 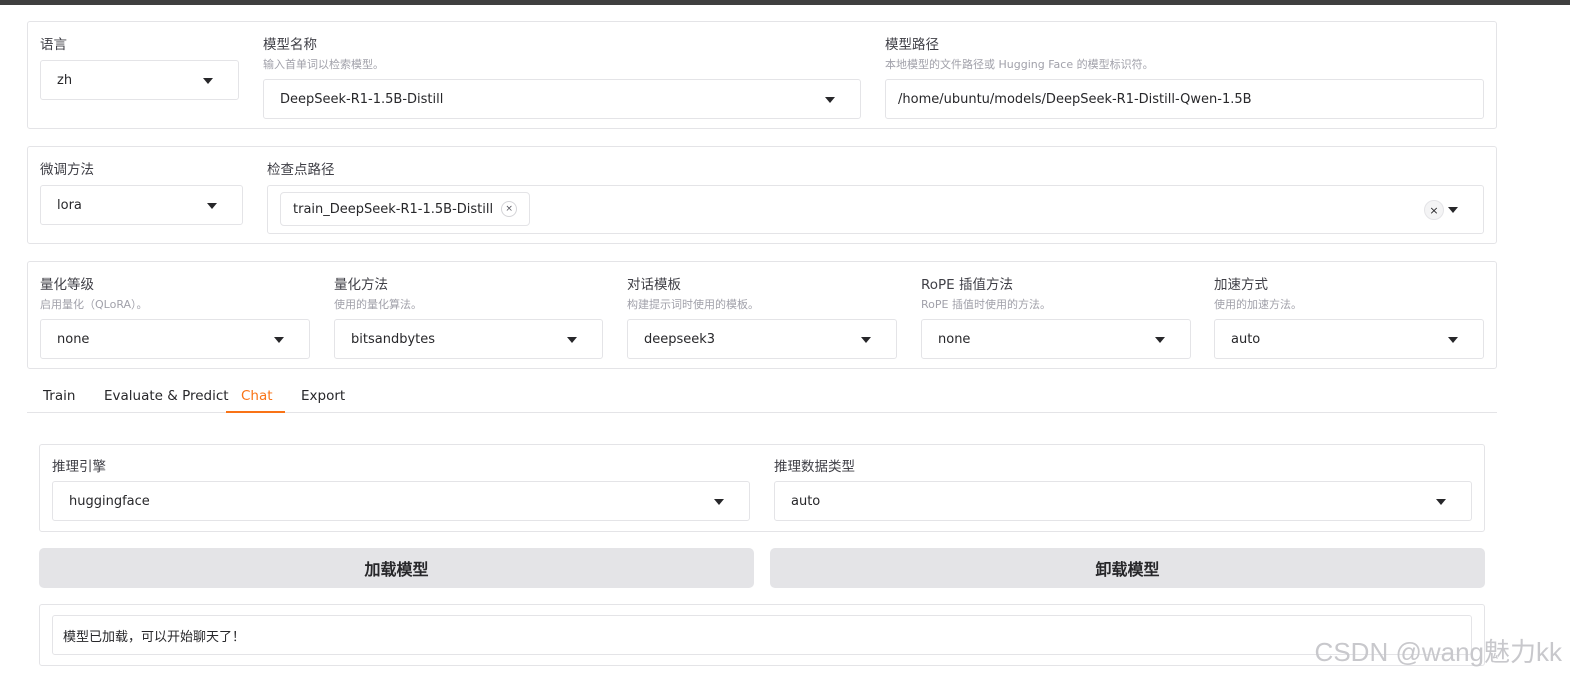 I want to click on quant-method-info: 使用的量化算法。, so click(x=378, y=304).